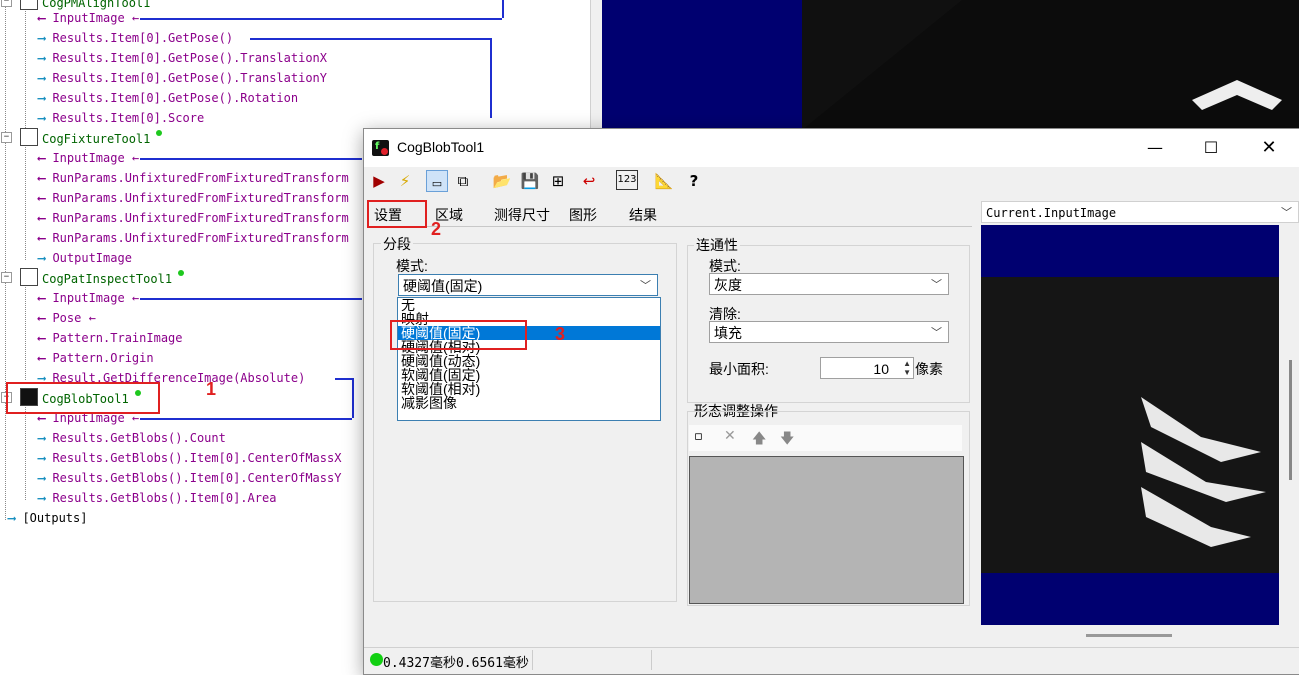 Image resolution: width=1299 pixels, height=675 pixels. What do you see at coordinates (627, 180) in the screenshot?
I see `number-icon: 123` at bounding box center [627, 180].